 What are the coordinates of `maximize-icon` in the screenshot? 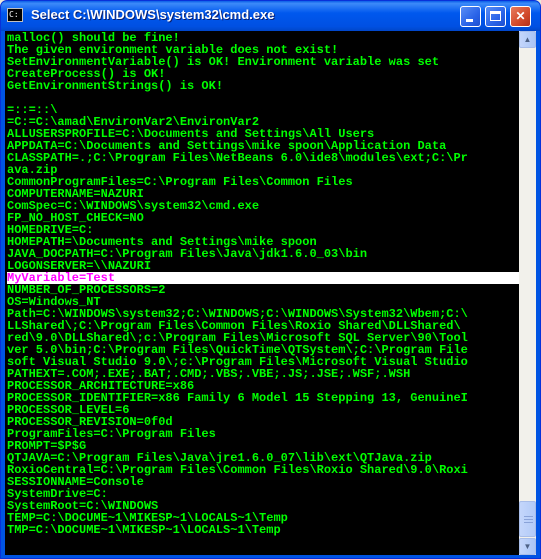 It's located at (495, 16).